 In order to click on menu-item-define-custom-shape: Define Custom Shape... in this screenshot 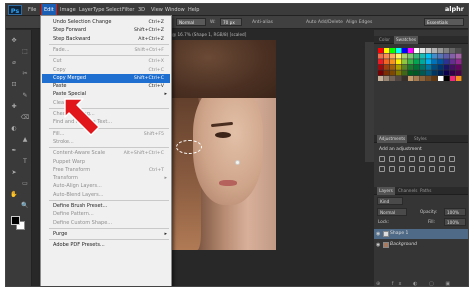, I will do `click(106, 223)`.